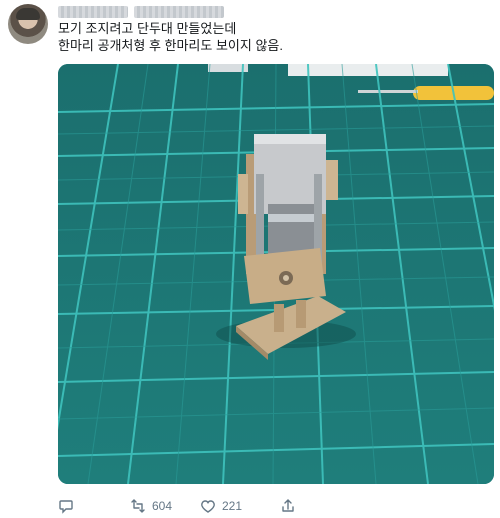 This screenshot has height=518, width=500. What do you see at coordinates (28, 24) in the screenshot?
I see `avatar` at bounding box center [28, 24].